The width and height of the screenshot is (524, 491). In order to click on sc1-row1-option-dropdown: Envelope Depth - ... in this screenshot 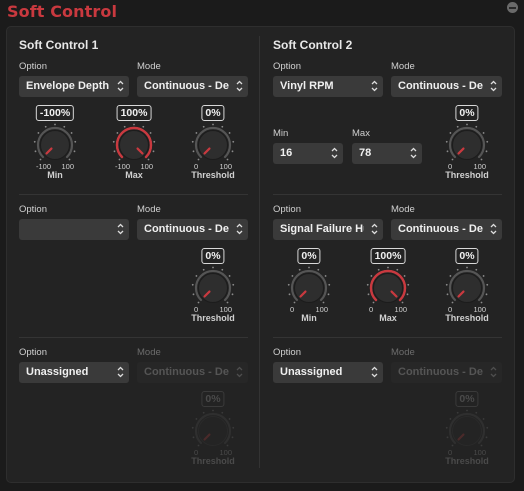, I will do `click(74, 86)`.